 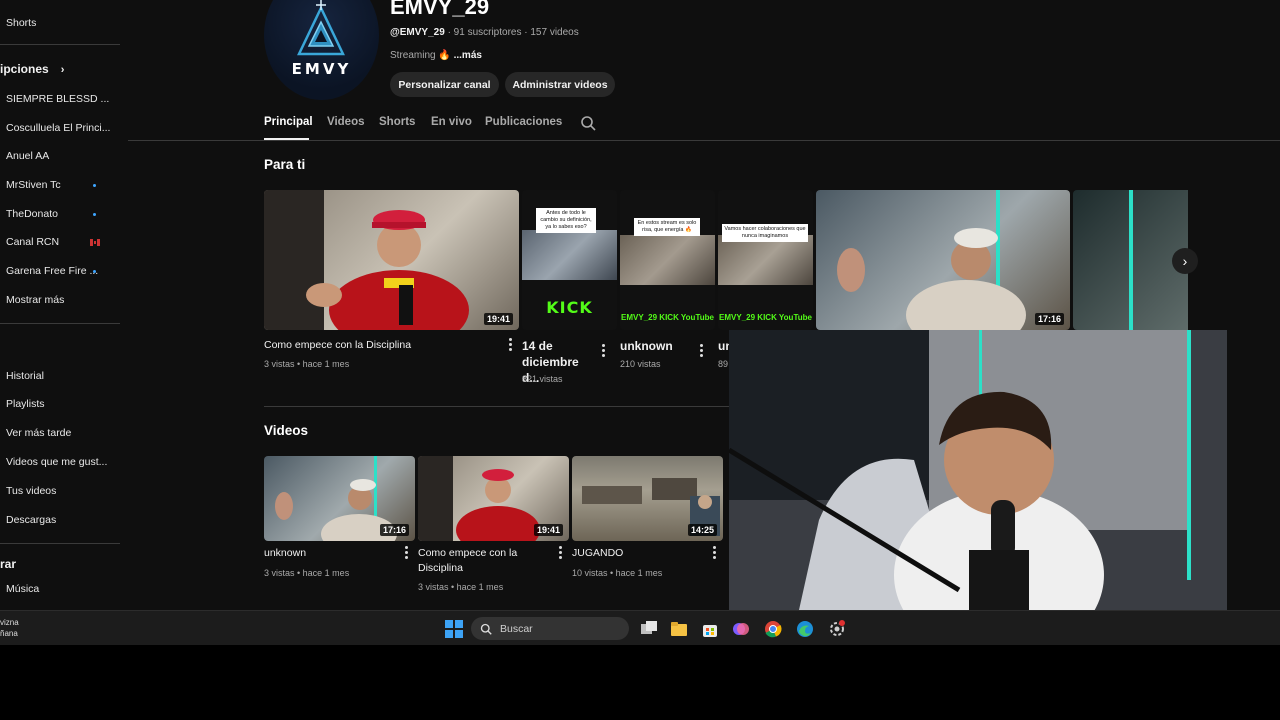 I want to click on video-thumbnail, so click(x=1130, y=260).